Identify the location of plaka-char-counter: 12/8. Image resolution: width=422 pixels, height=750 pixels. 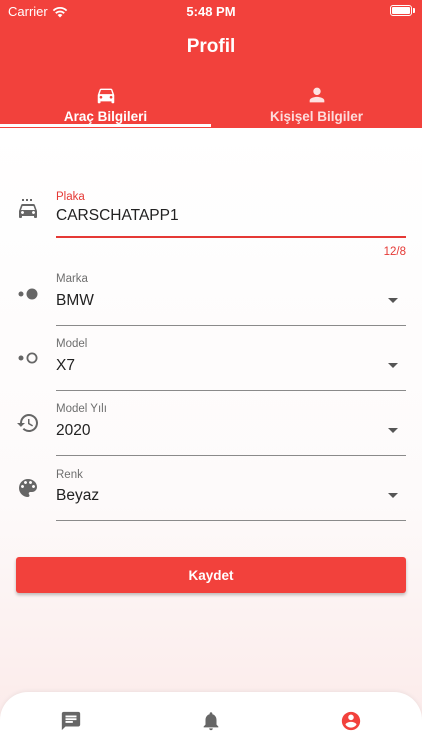
(394, 252).